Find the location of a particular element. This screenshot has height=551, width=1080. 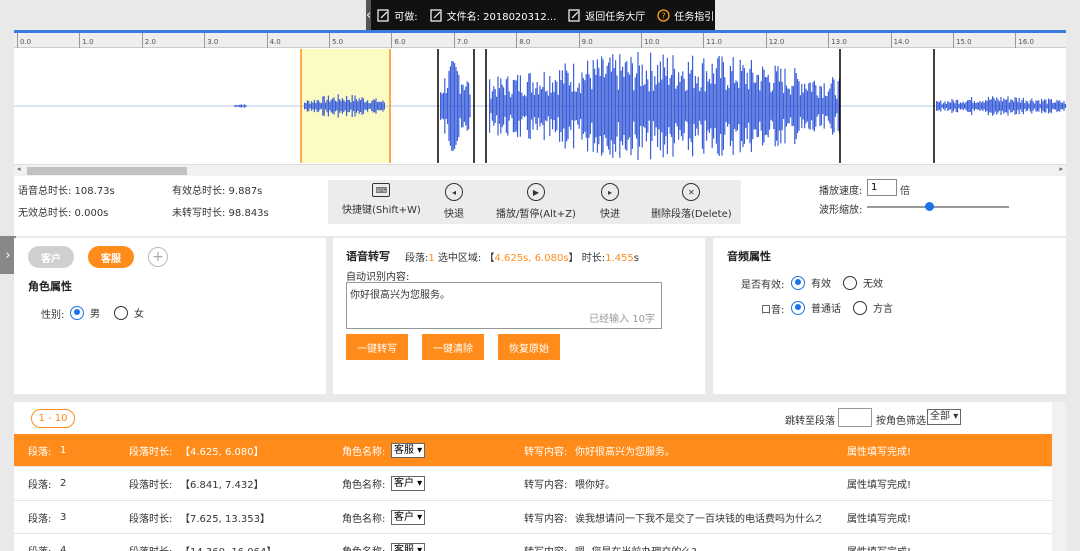

scrollbar-thumb is located at coordinates (107, 171).